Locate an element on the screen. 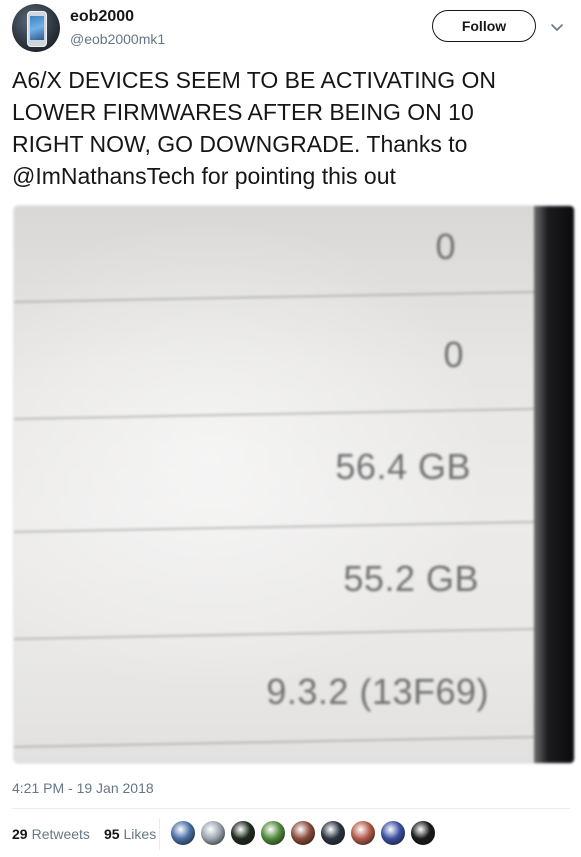 Image resolution: width=581 pixels, height=857 pixels. tweet-stats: 29 Retweets 95 Likes is located at coordinates (84, 834).